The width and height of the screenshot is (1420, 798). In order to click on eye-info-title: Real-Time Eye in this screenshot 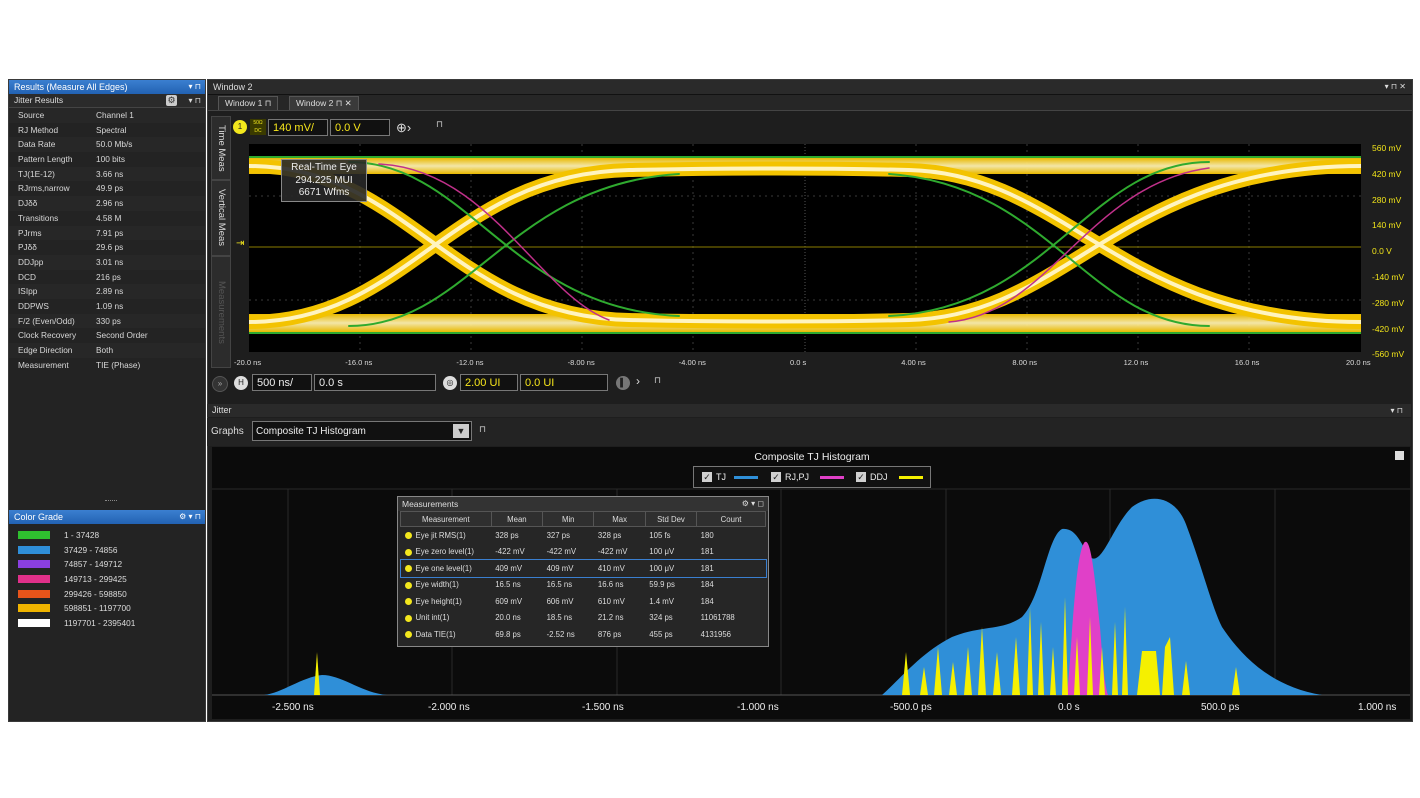, I will do `click(324, 167)`.